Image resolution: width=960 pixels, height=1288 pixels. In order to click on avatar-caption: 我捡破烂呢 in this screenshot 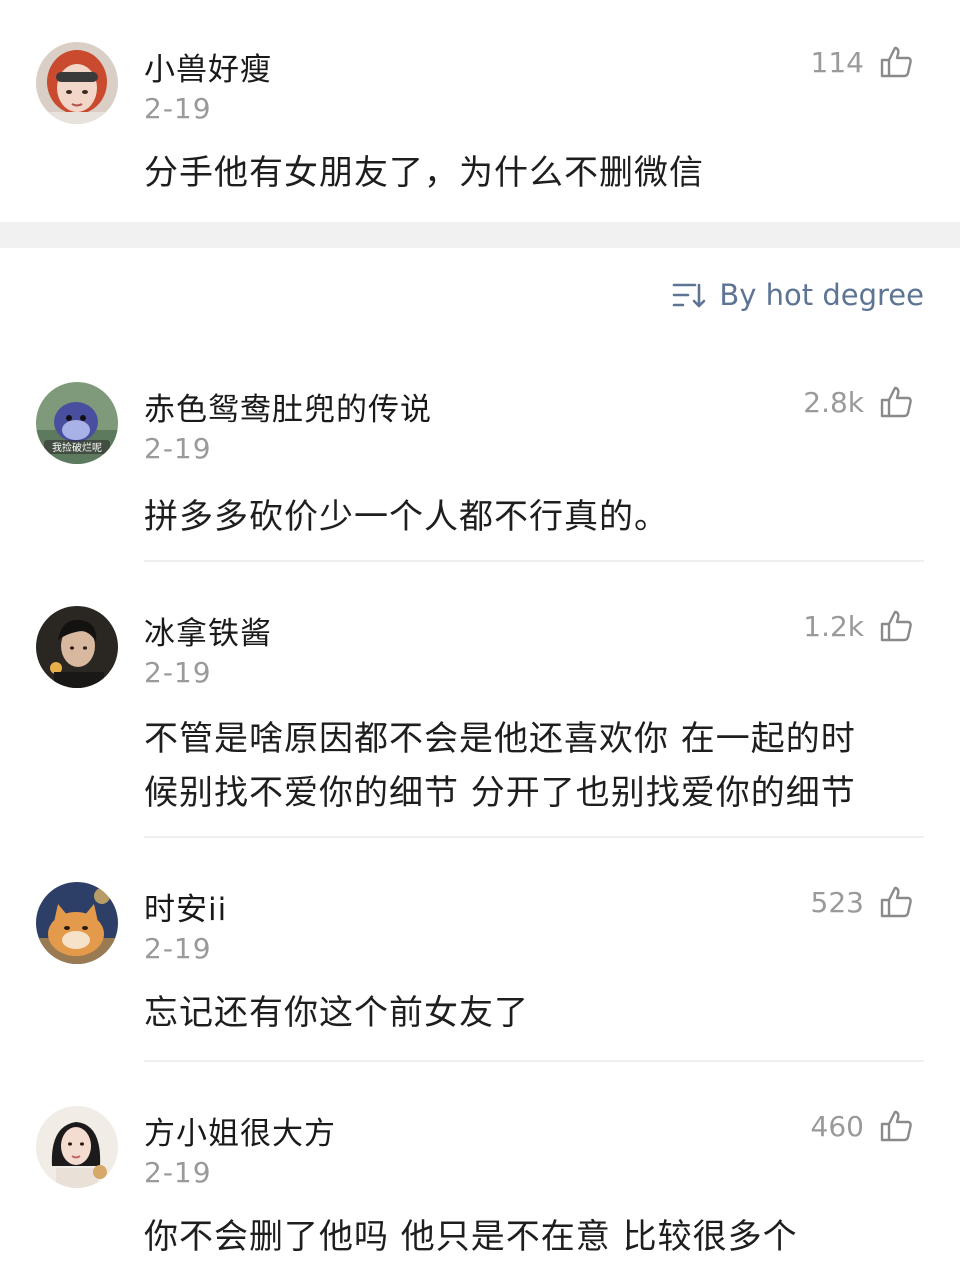, I will do `click(77, 447)`.